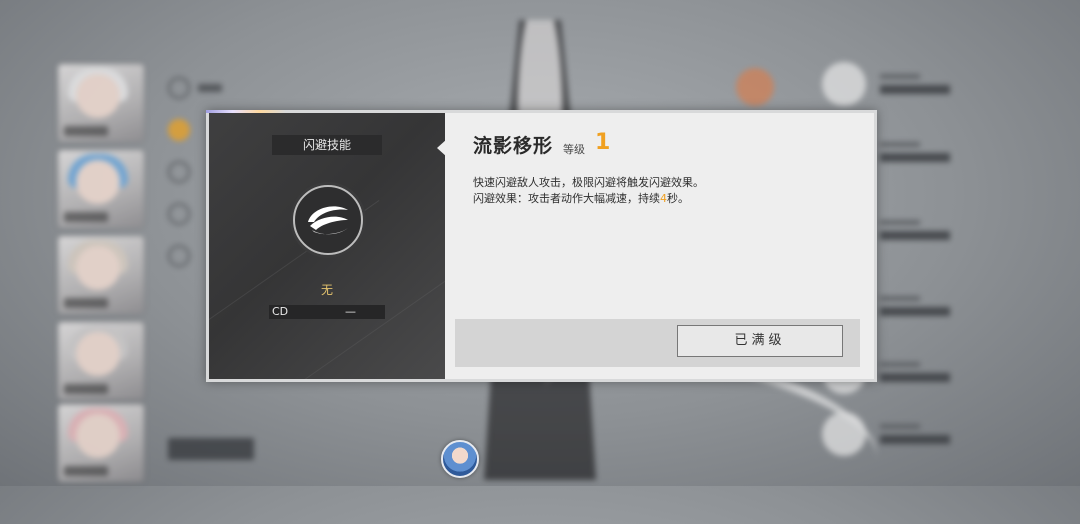 This screenshot has width=1080, height=524. What do you see at coordinates (657, 343) in the screenshot?
I see `action-footer: 已满级` at bounding box center [657, 343].